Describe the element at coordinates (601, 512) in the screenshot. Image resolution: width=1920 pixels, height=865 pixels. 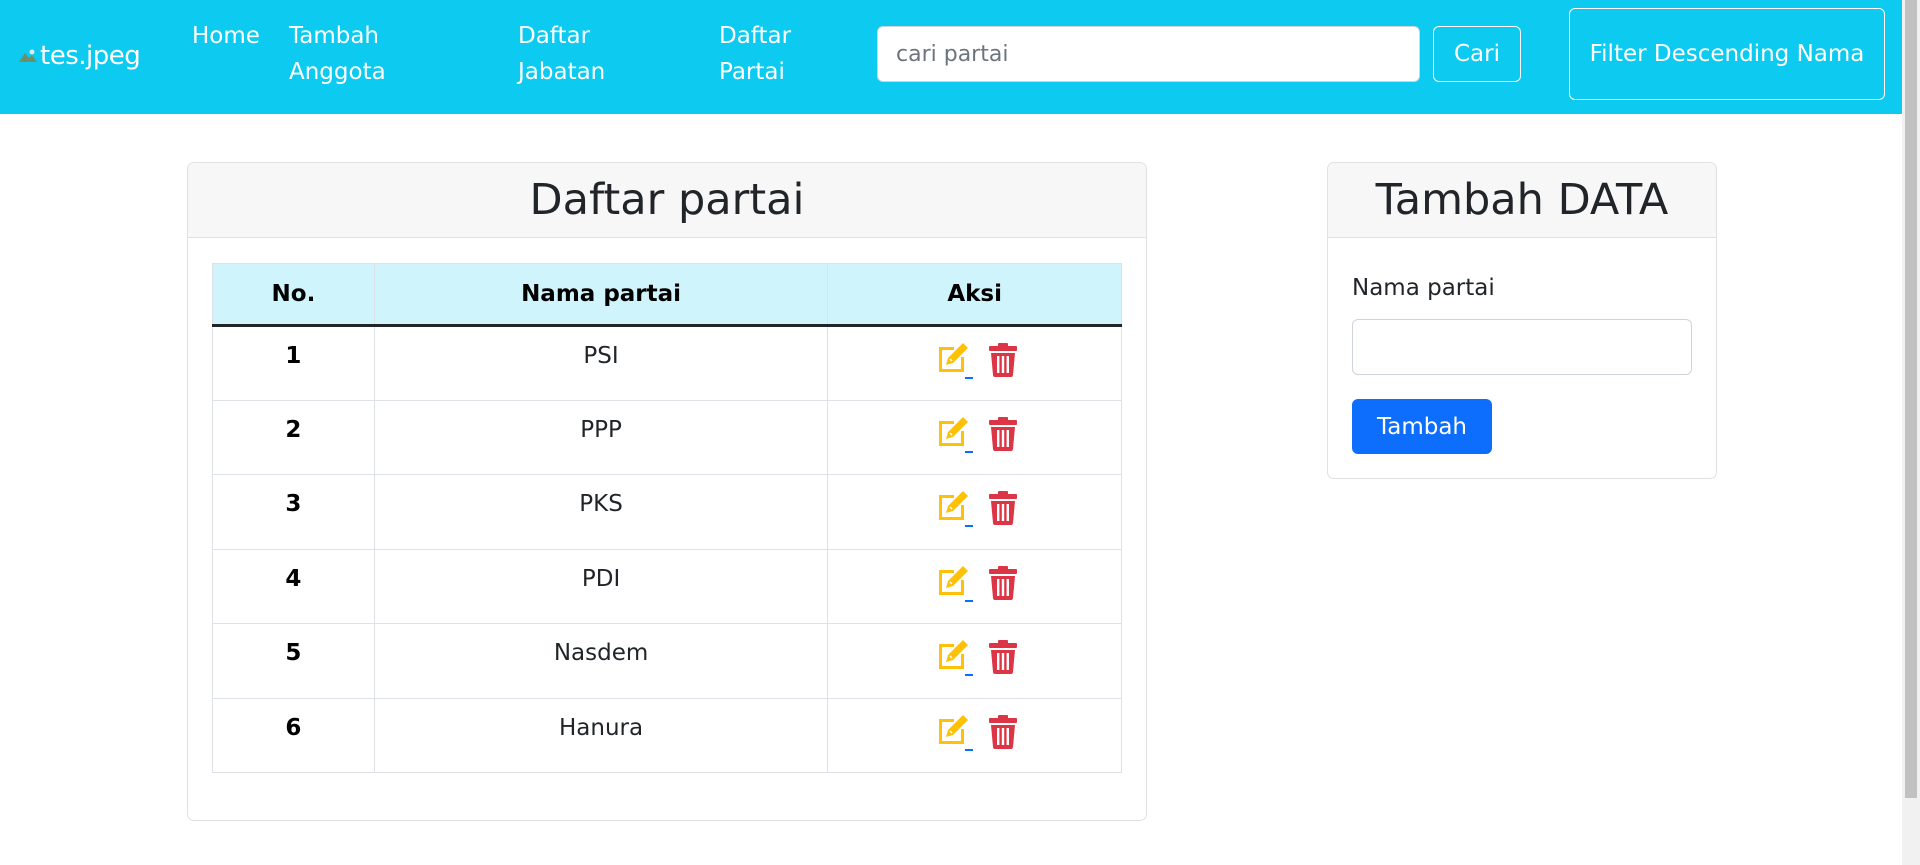
I see `row-party-name: PKS` at that location.